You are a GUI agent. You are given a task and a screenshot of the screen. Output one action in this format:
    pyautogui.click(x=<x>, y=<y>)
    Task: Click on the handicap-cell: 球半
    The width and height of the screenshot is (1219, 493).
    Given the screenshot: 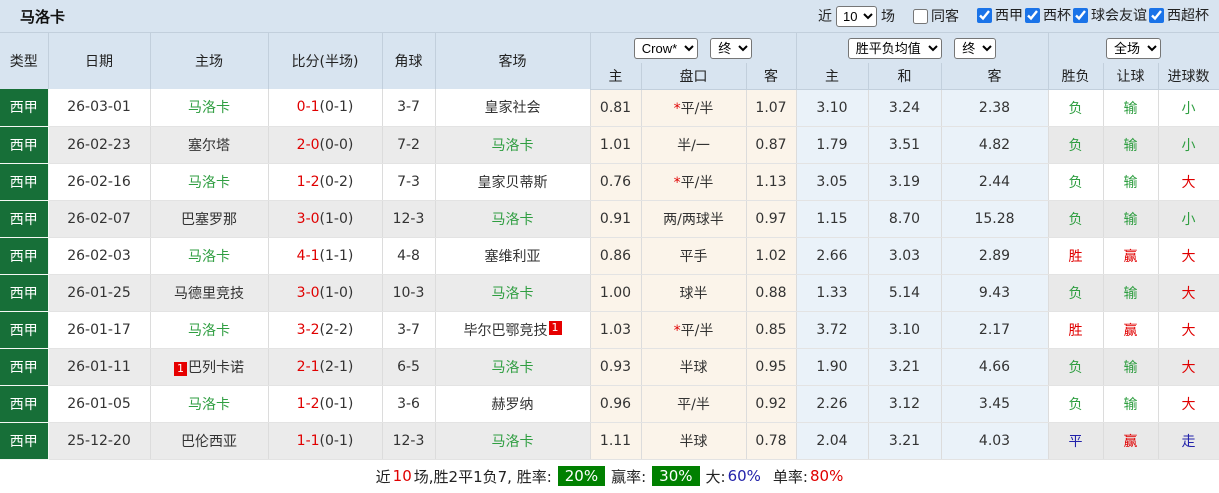 What is the action you would take?
    pyautogui.click(x=694, y=293)
    